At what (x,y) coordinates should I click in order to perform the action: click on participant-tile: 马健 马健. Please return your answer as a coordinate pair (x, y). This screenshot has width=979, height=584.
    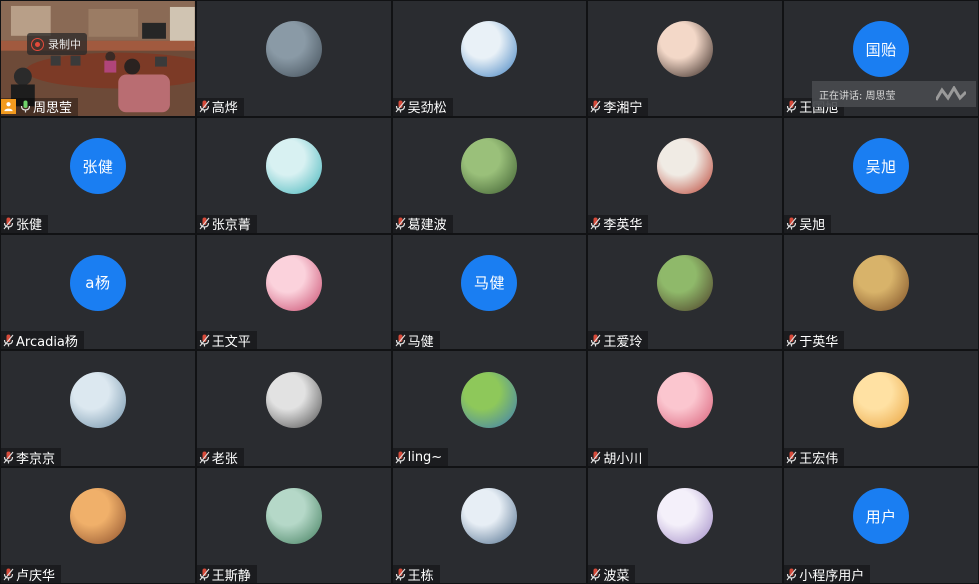
    Looking at the image, I should click on (489, 292).